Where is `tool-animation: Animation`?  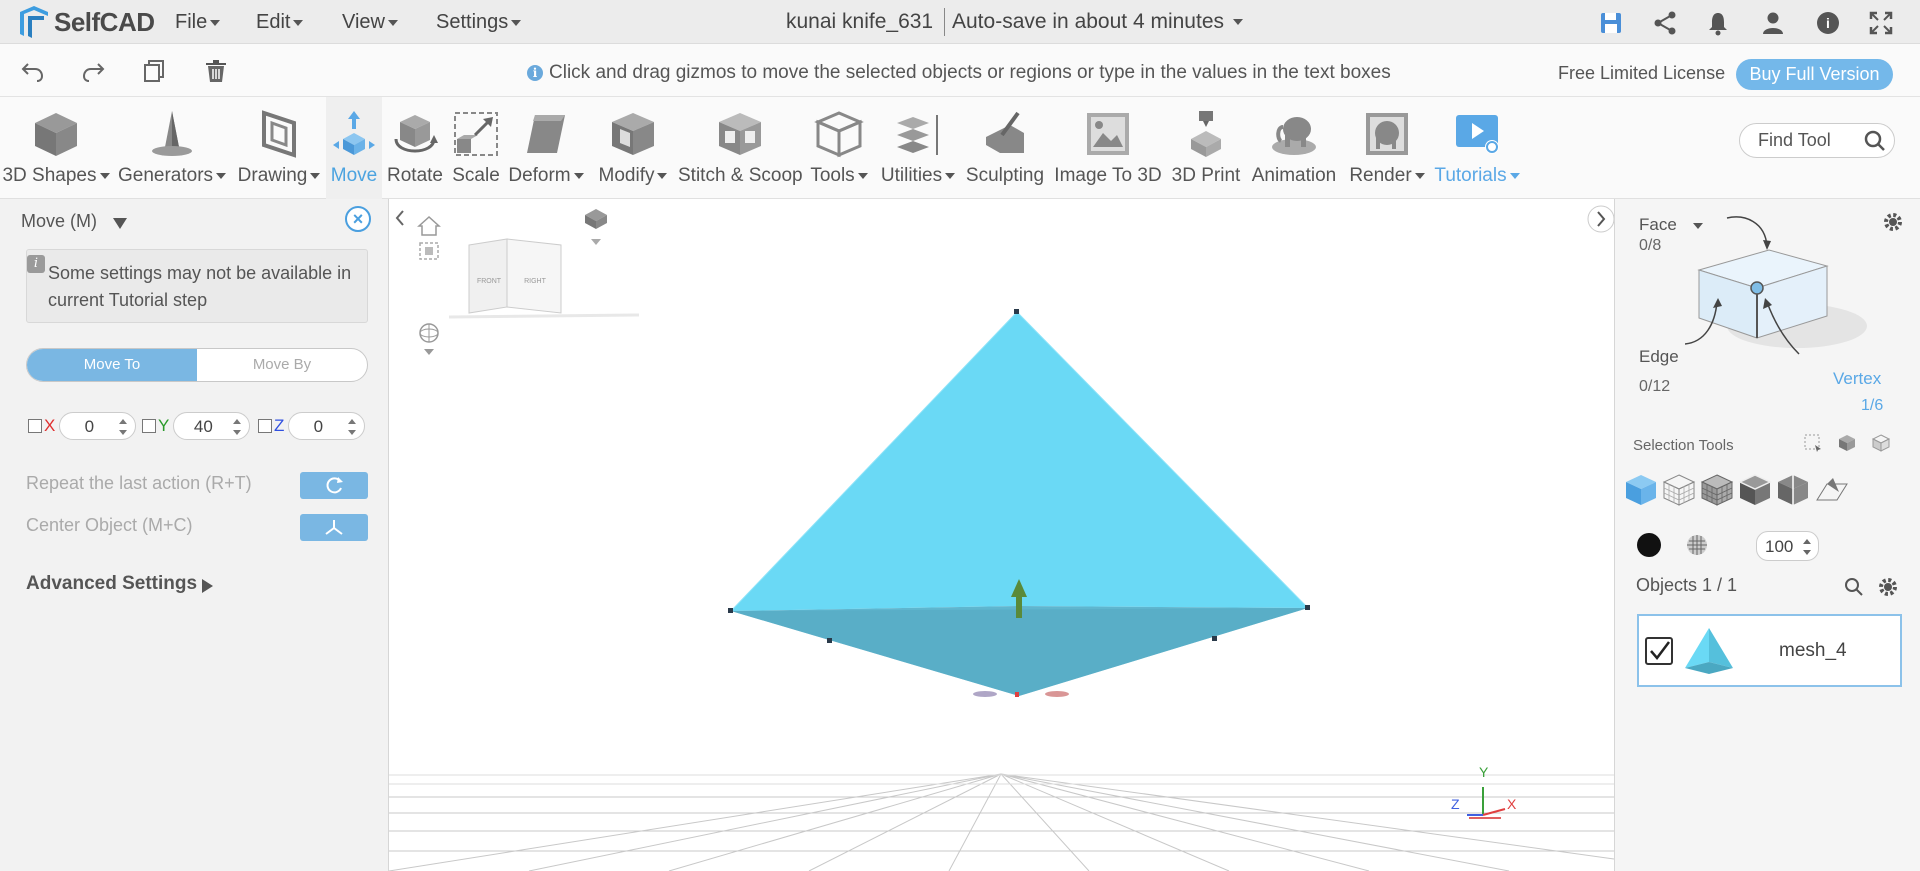 tool-animation: Animation is located at coordinates (1294, 148).